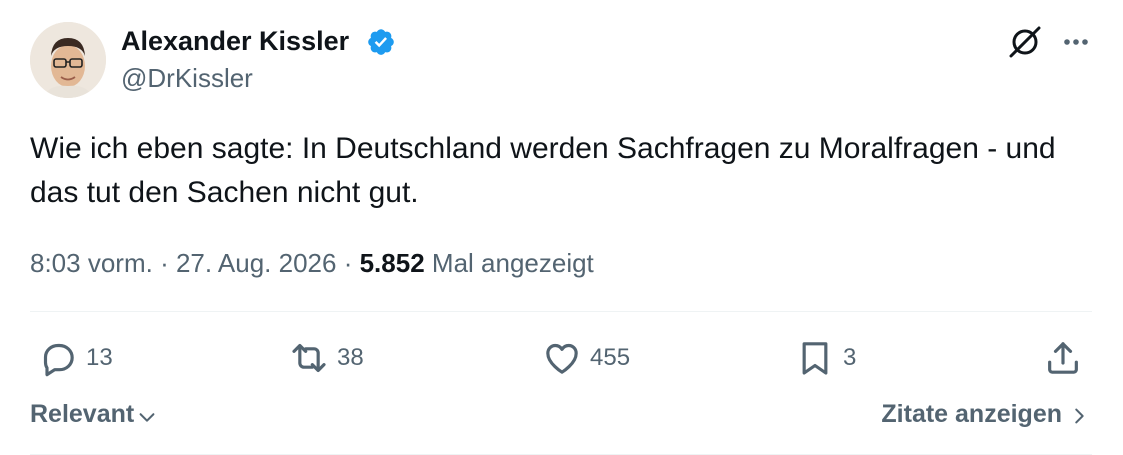  What do you see at coordinates (309, 358) in the screenshot?
I see `repost-icon` at bounding box center [309, 358].